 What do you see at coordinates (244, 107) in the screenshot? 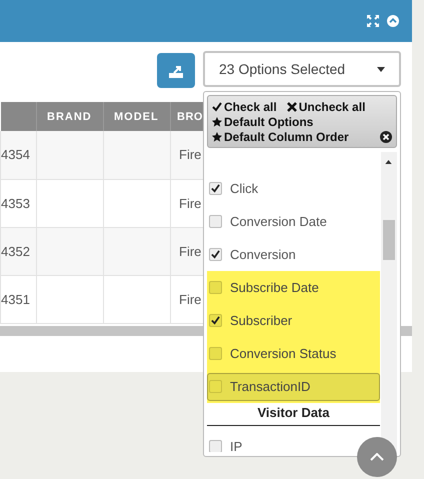
I see `menu-action-link: Check all` at bounding box center [244, 107].